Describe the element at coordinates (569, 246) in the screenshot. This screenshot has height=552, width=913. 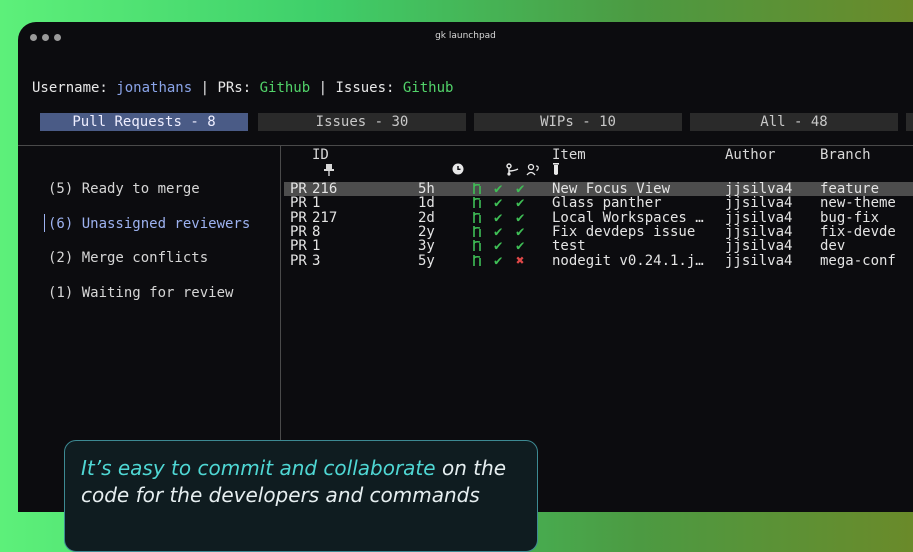
I see `row-item: test` at that location.